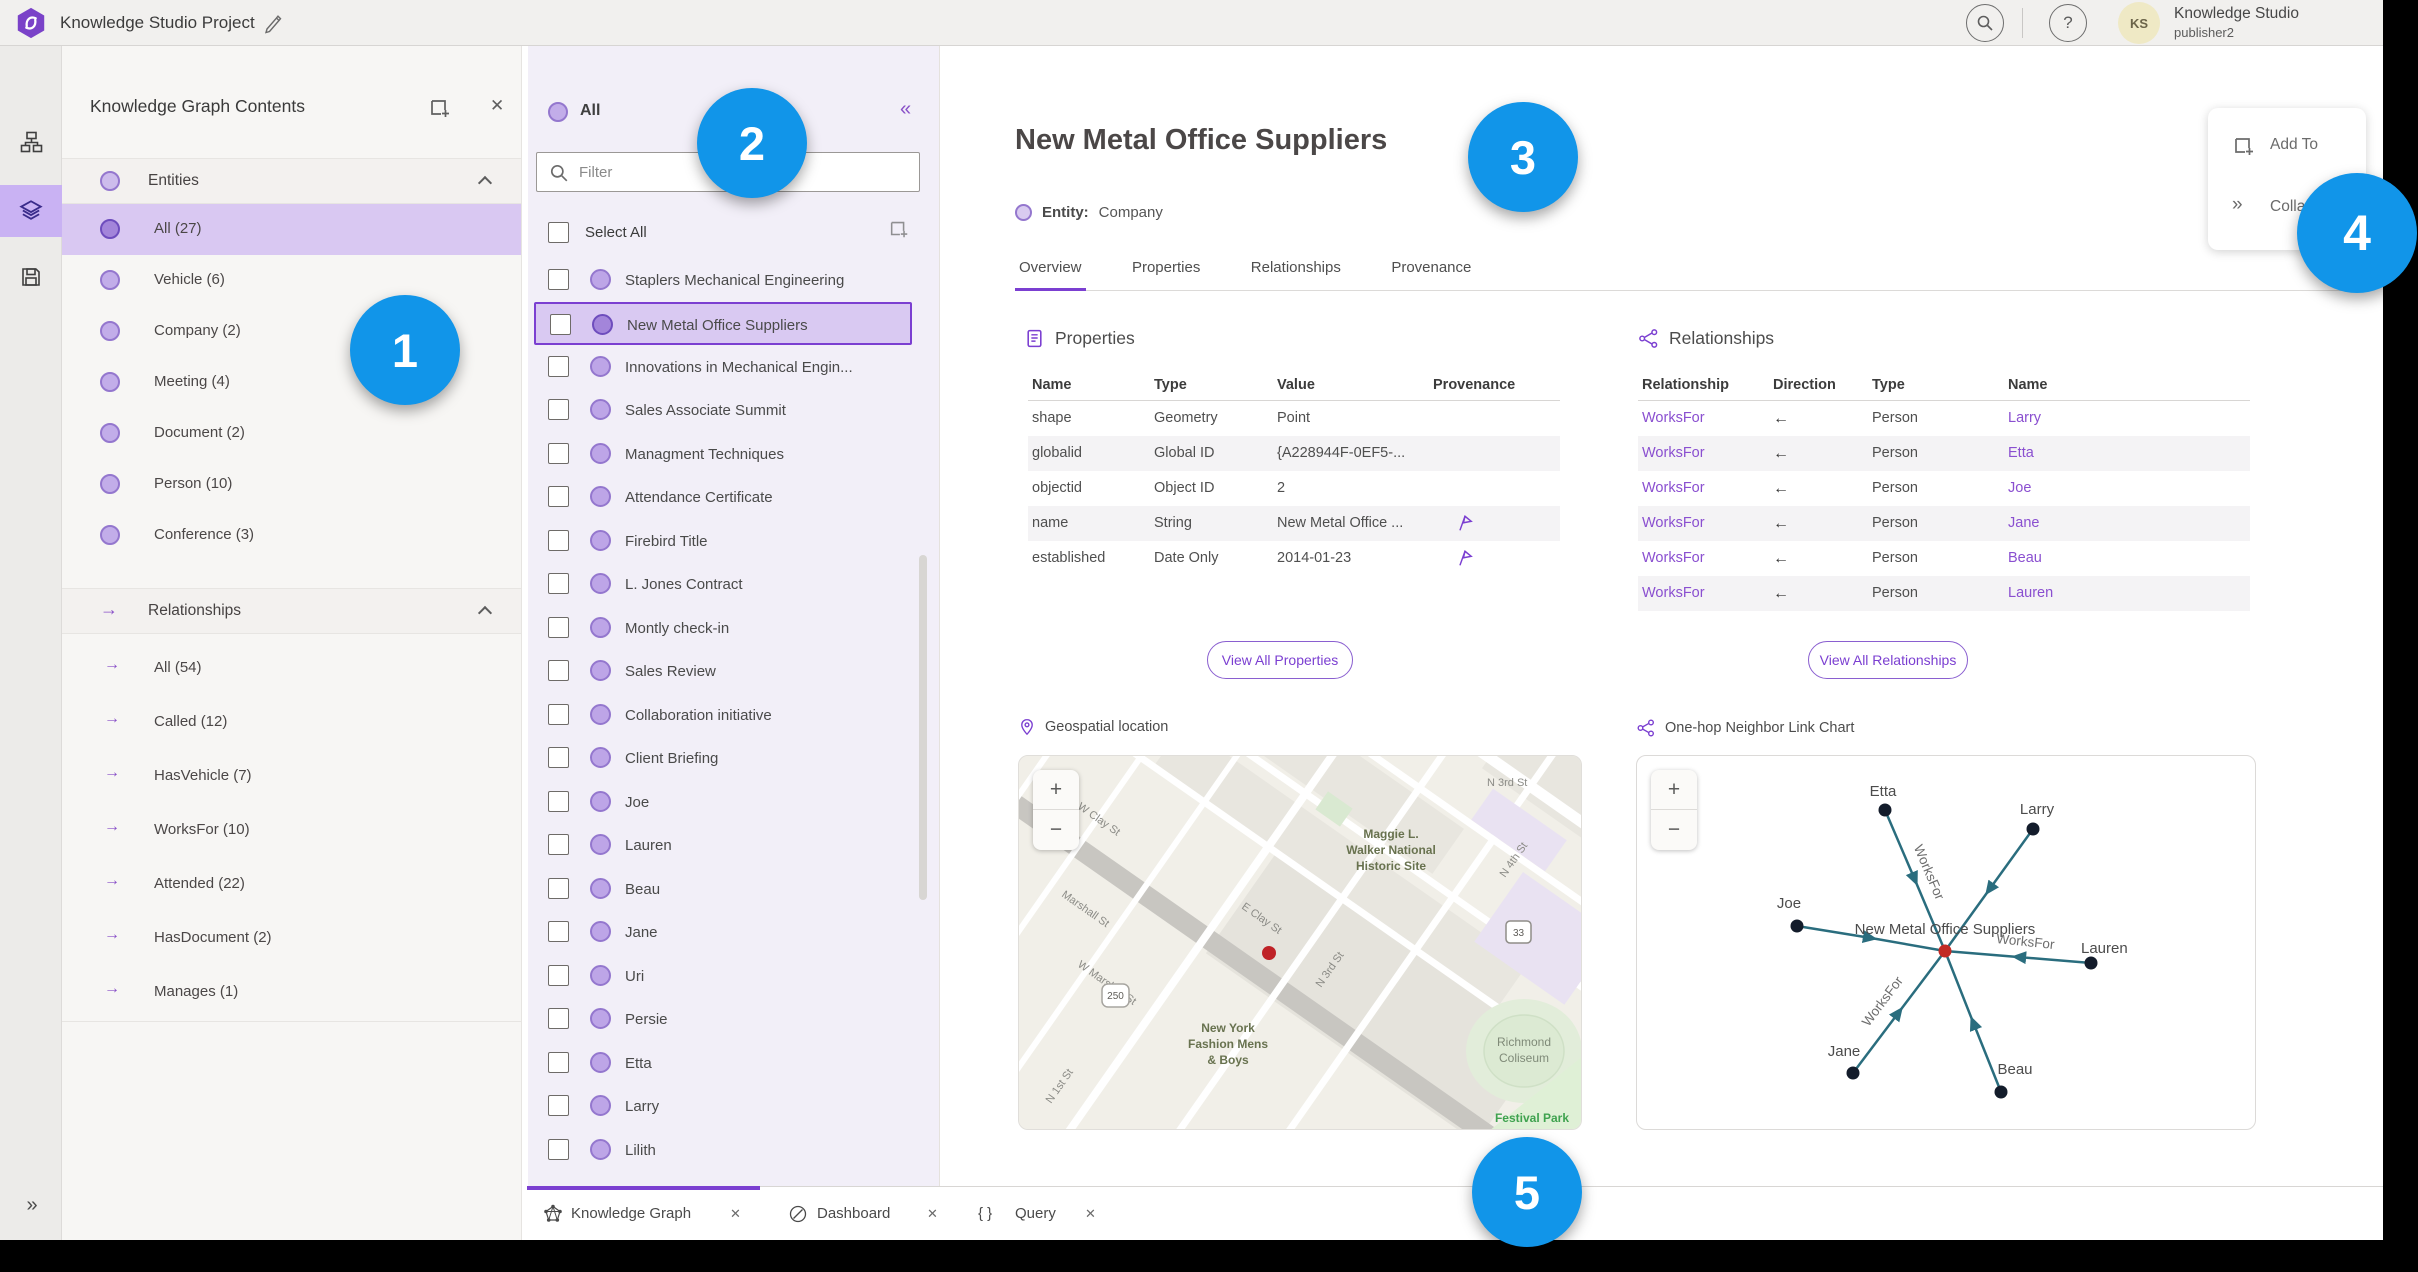 This screenshot has height=1272, width=2418. I want to click on sidebar-item-worksfor: → WorksFor (10), so click(291, 830).